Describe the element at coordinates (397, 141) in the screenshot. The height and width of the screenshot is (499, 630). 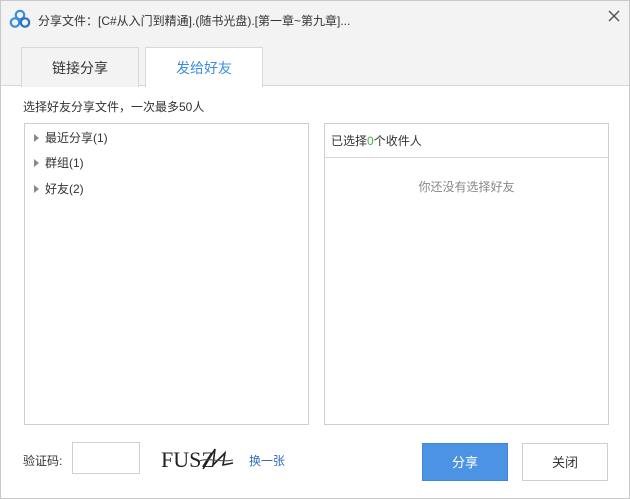
I see `selected-suffix: 个收件人` at that location.